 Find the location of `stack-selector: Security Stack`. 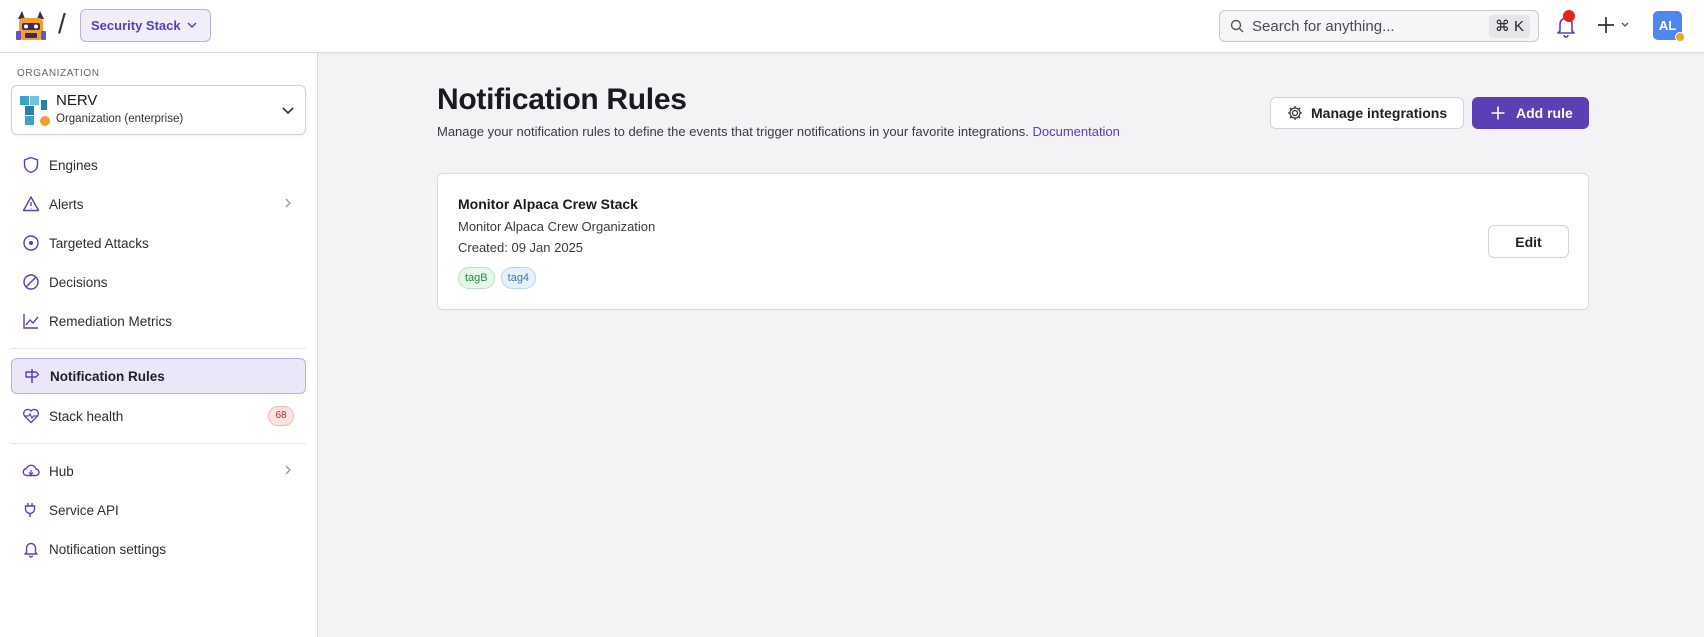

stack-selector: Security Stack is located at coordinates (145, 25).